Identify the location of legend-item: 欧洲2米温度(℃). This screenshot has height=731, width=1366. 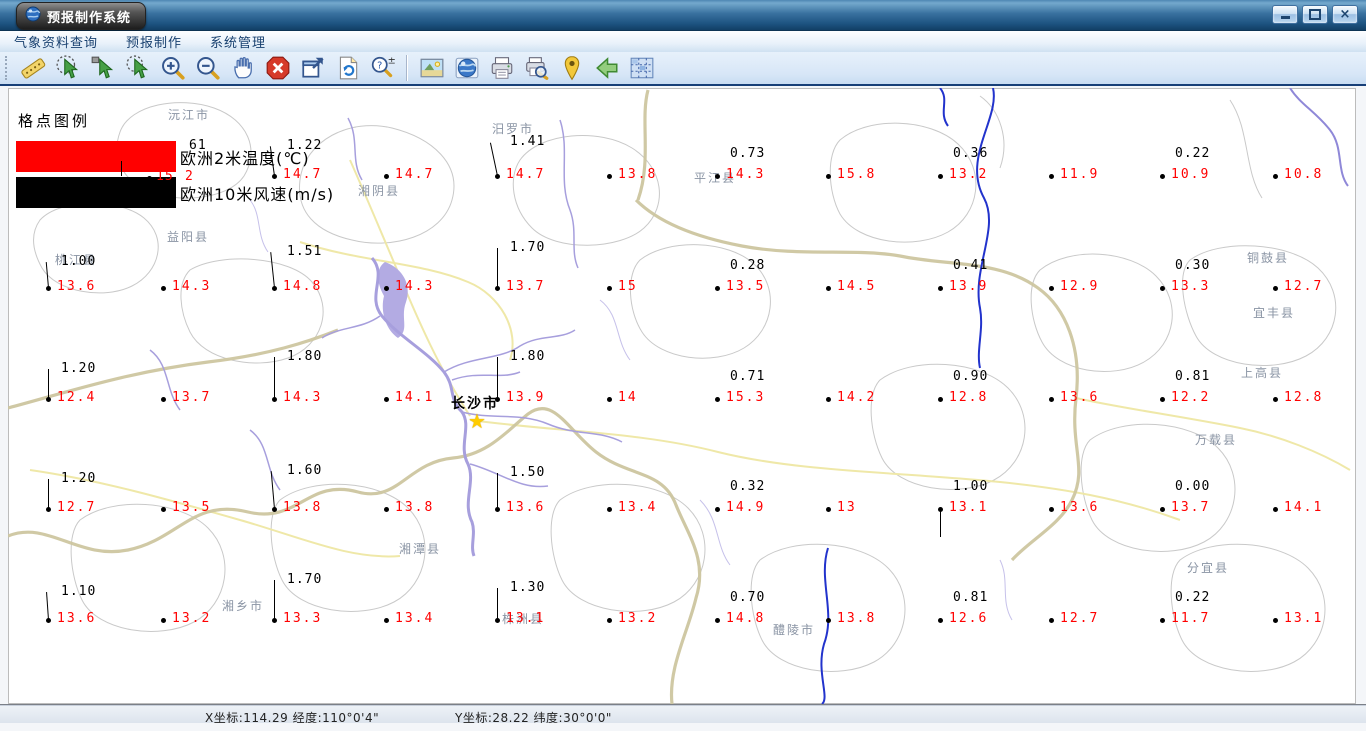
(175, 156).